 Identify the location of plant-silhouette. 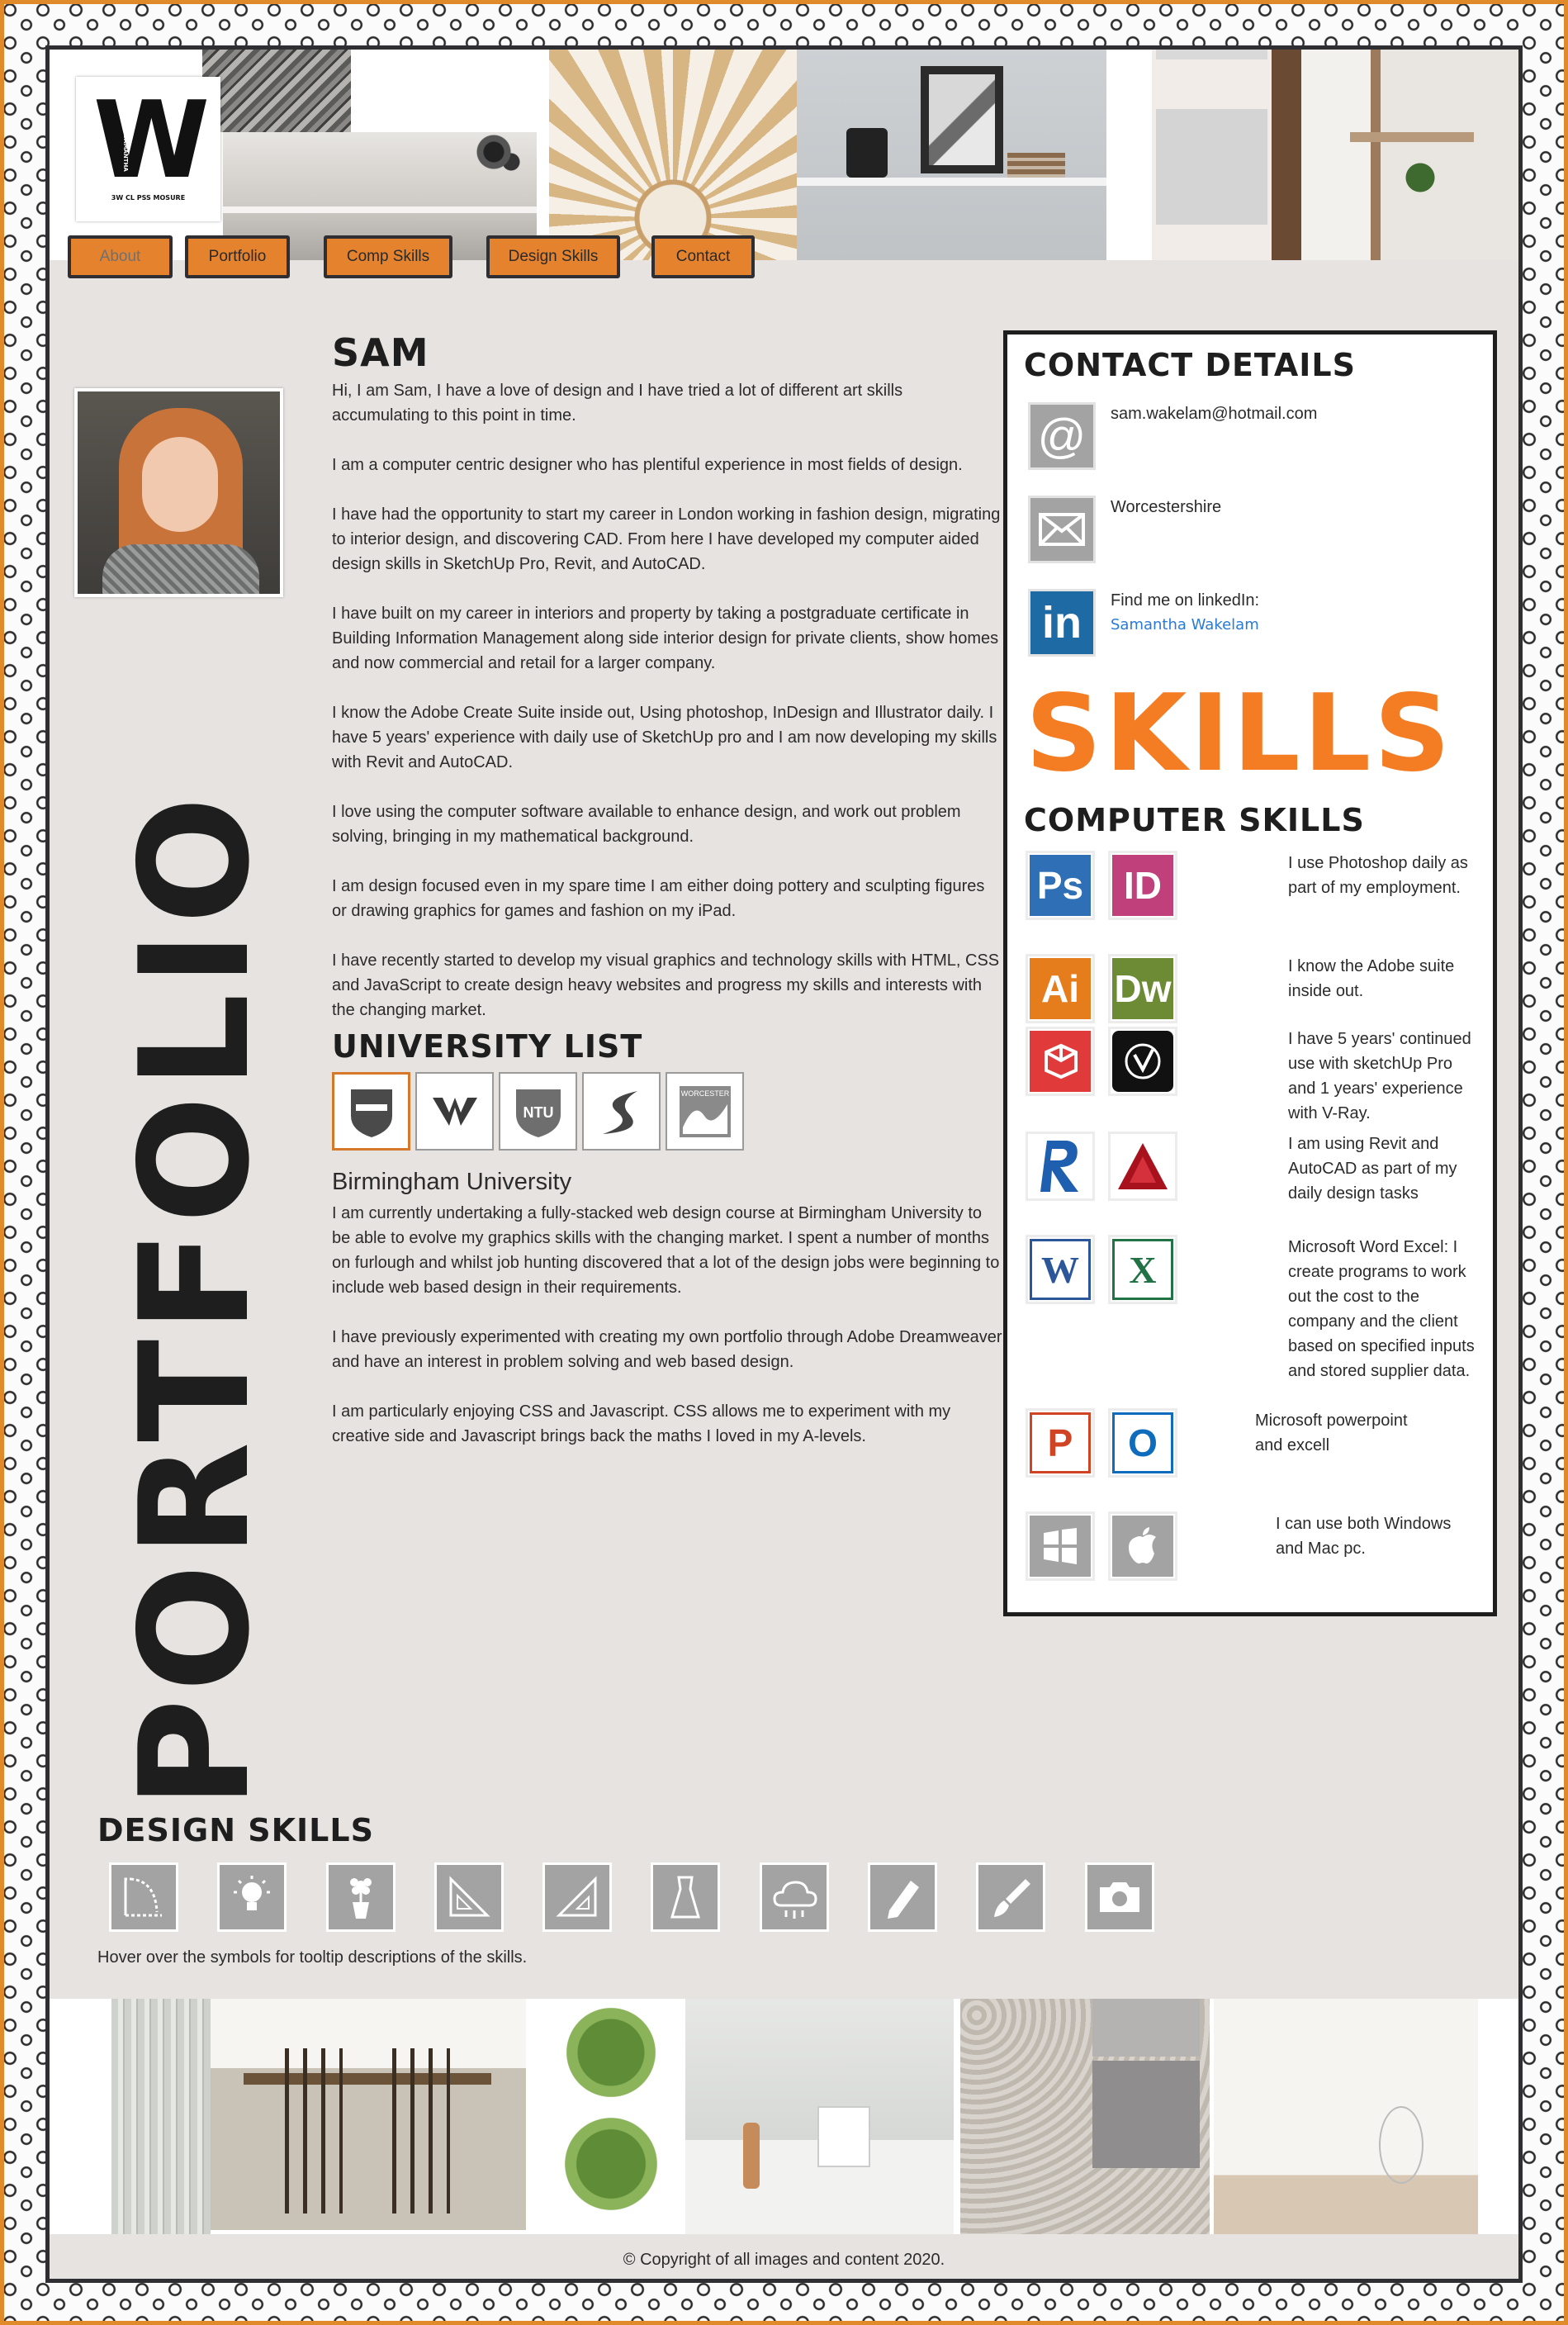
(499, 157).